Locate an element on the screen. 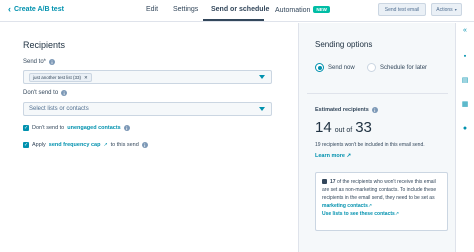 This screenshot has height=252, width=474. freq-prefix: Apply is located at coordinates (39, 145).